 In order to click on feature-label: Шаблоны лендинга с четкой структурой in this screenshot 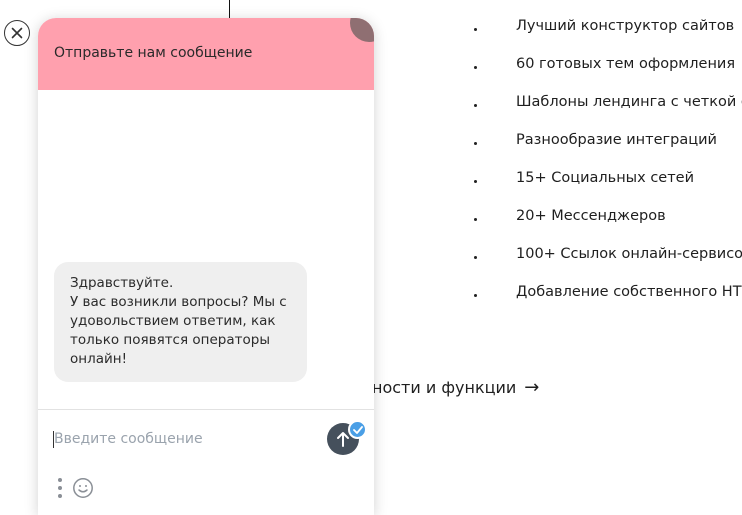, I will do `click(629, 102)`.